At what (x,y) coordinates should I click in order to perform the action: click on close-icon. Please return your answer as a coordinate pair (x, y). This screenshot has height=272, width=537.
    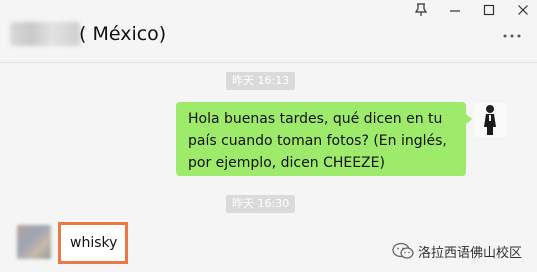
    Looking at the image, I should click on (523, 12).